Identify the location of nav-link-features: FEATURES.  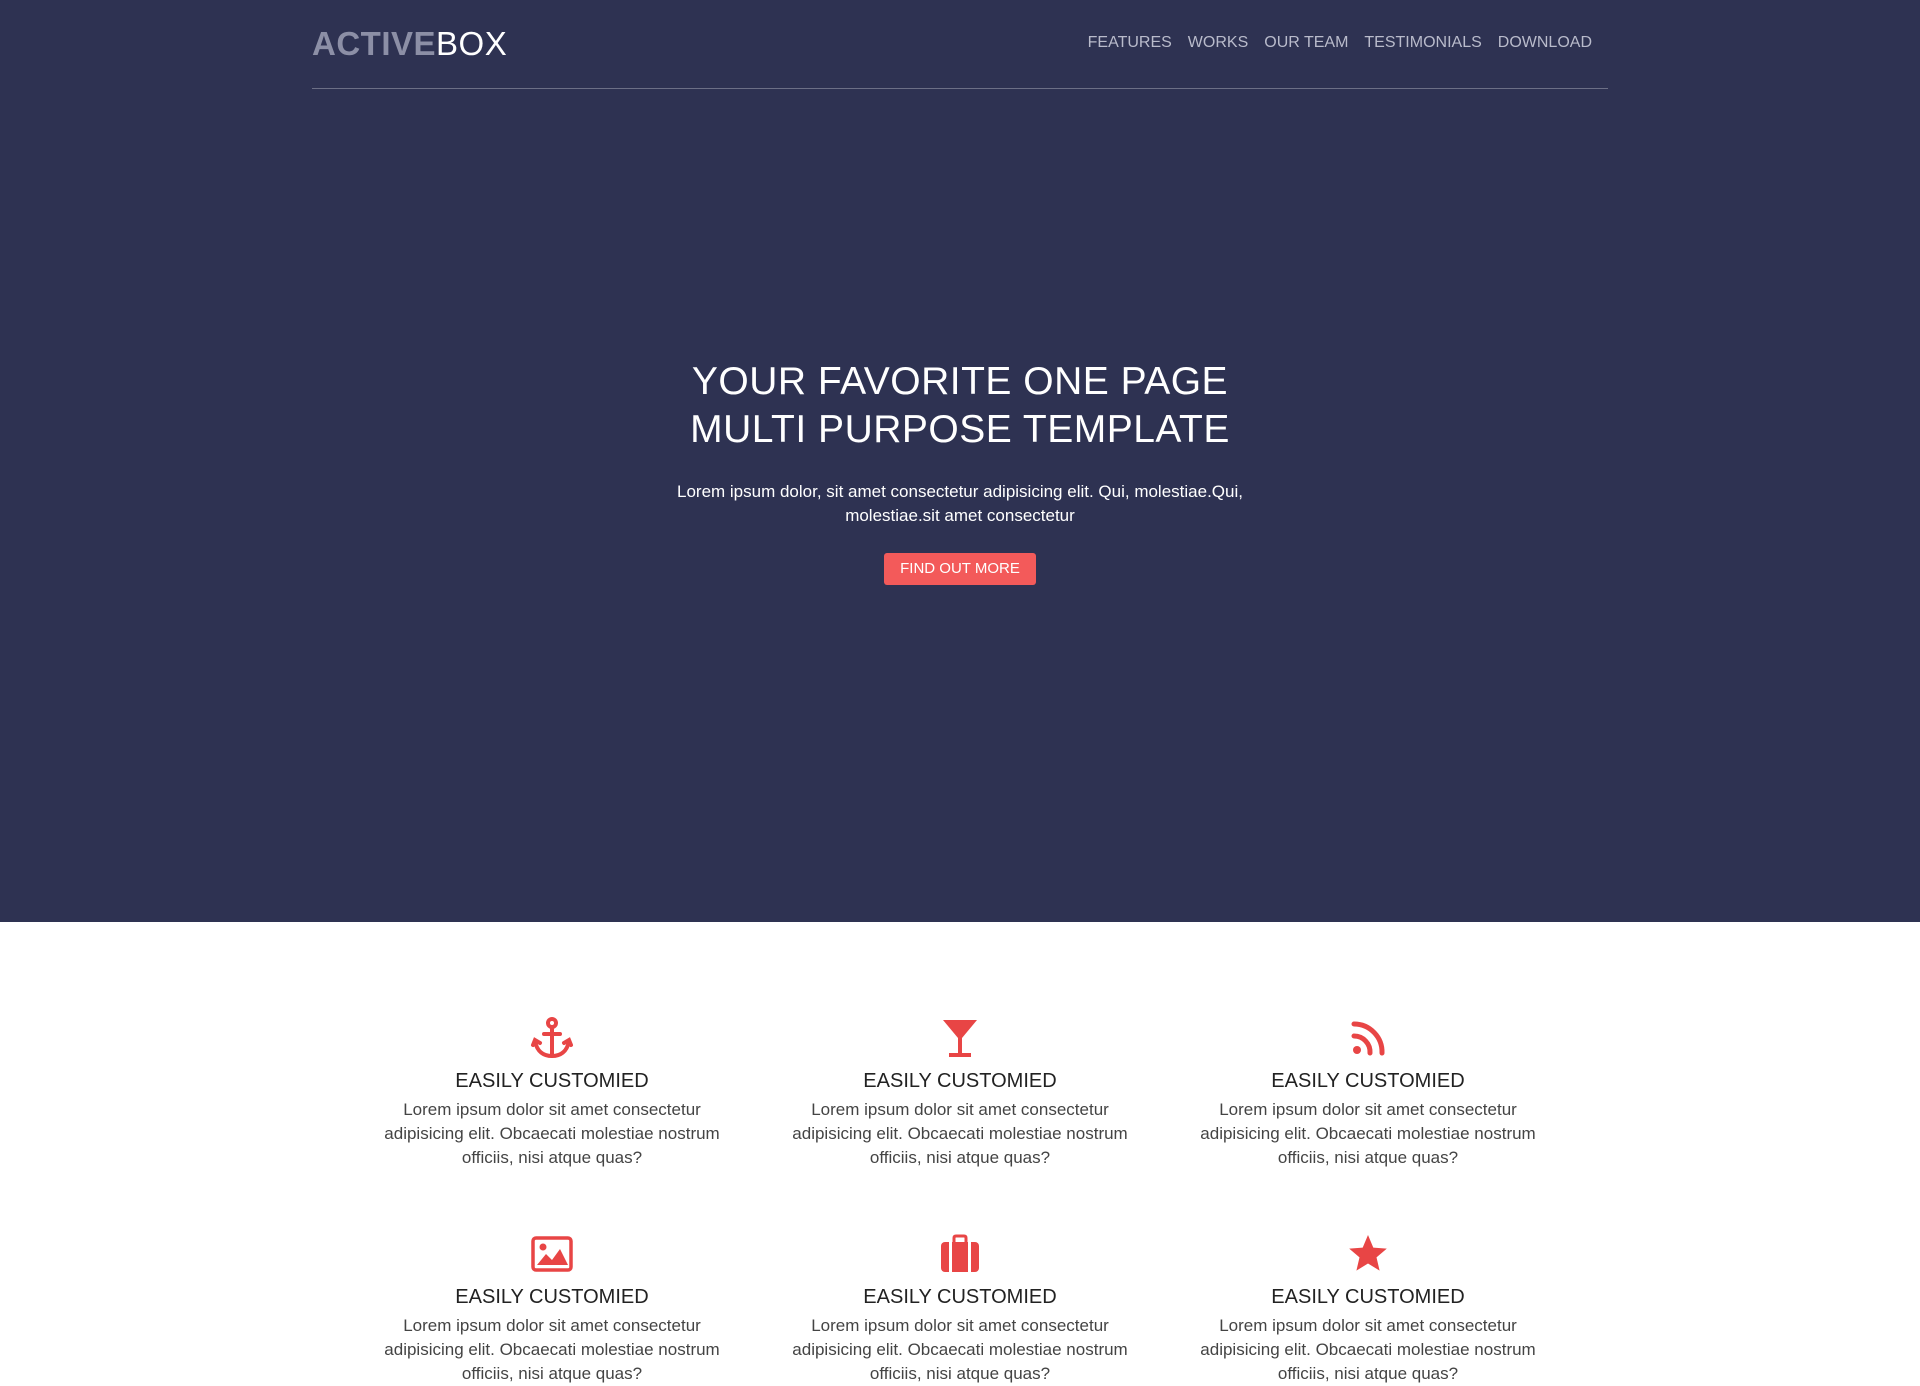
(1130, 43).